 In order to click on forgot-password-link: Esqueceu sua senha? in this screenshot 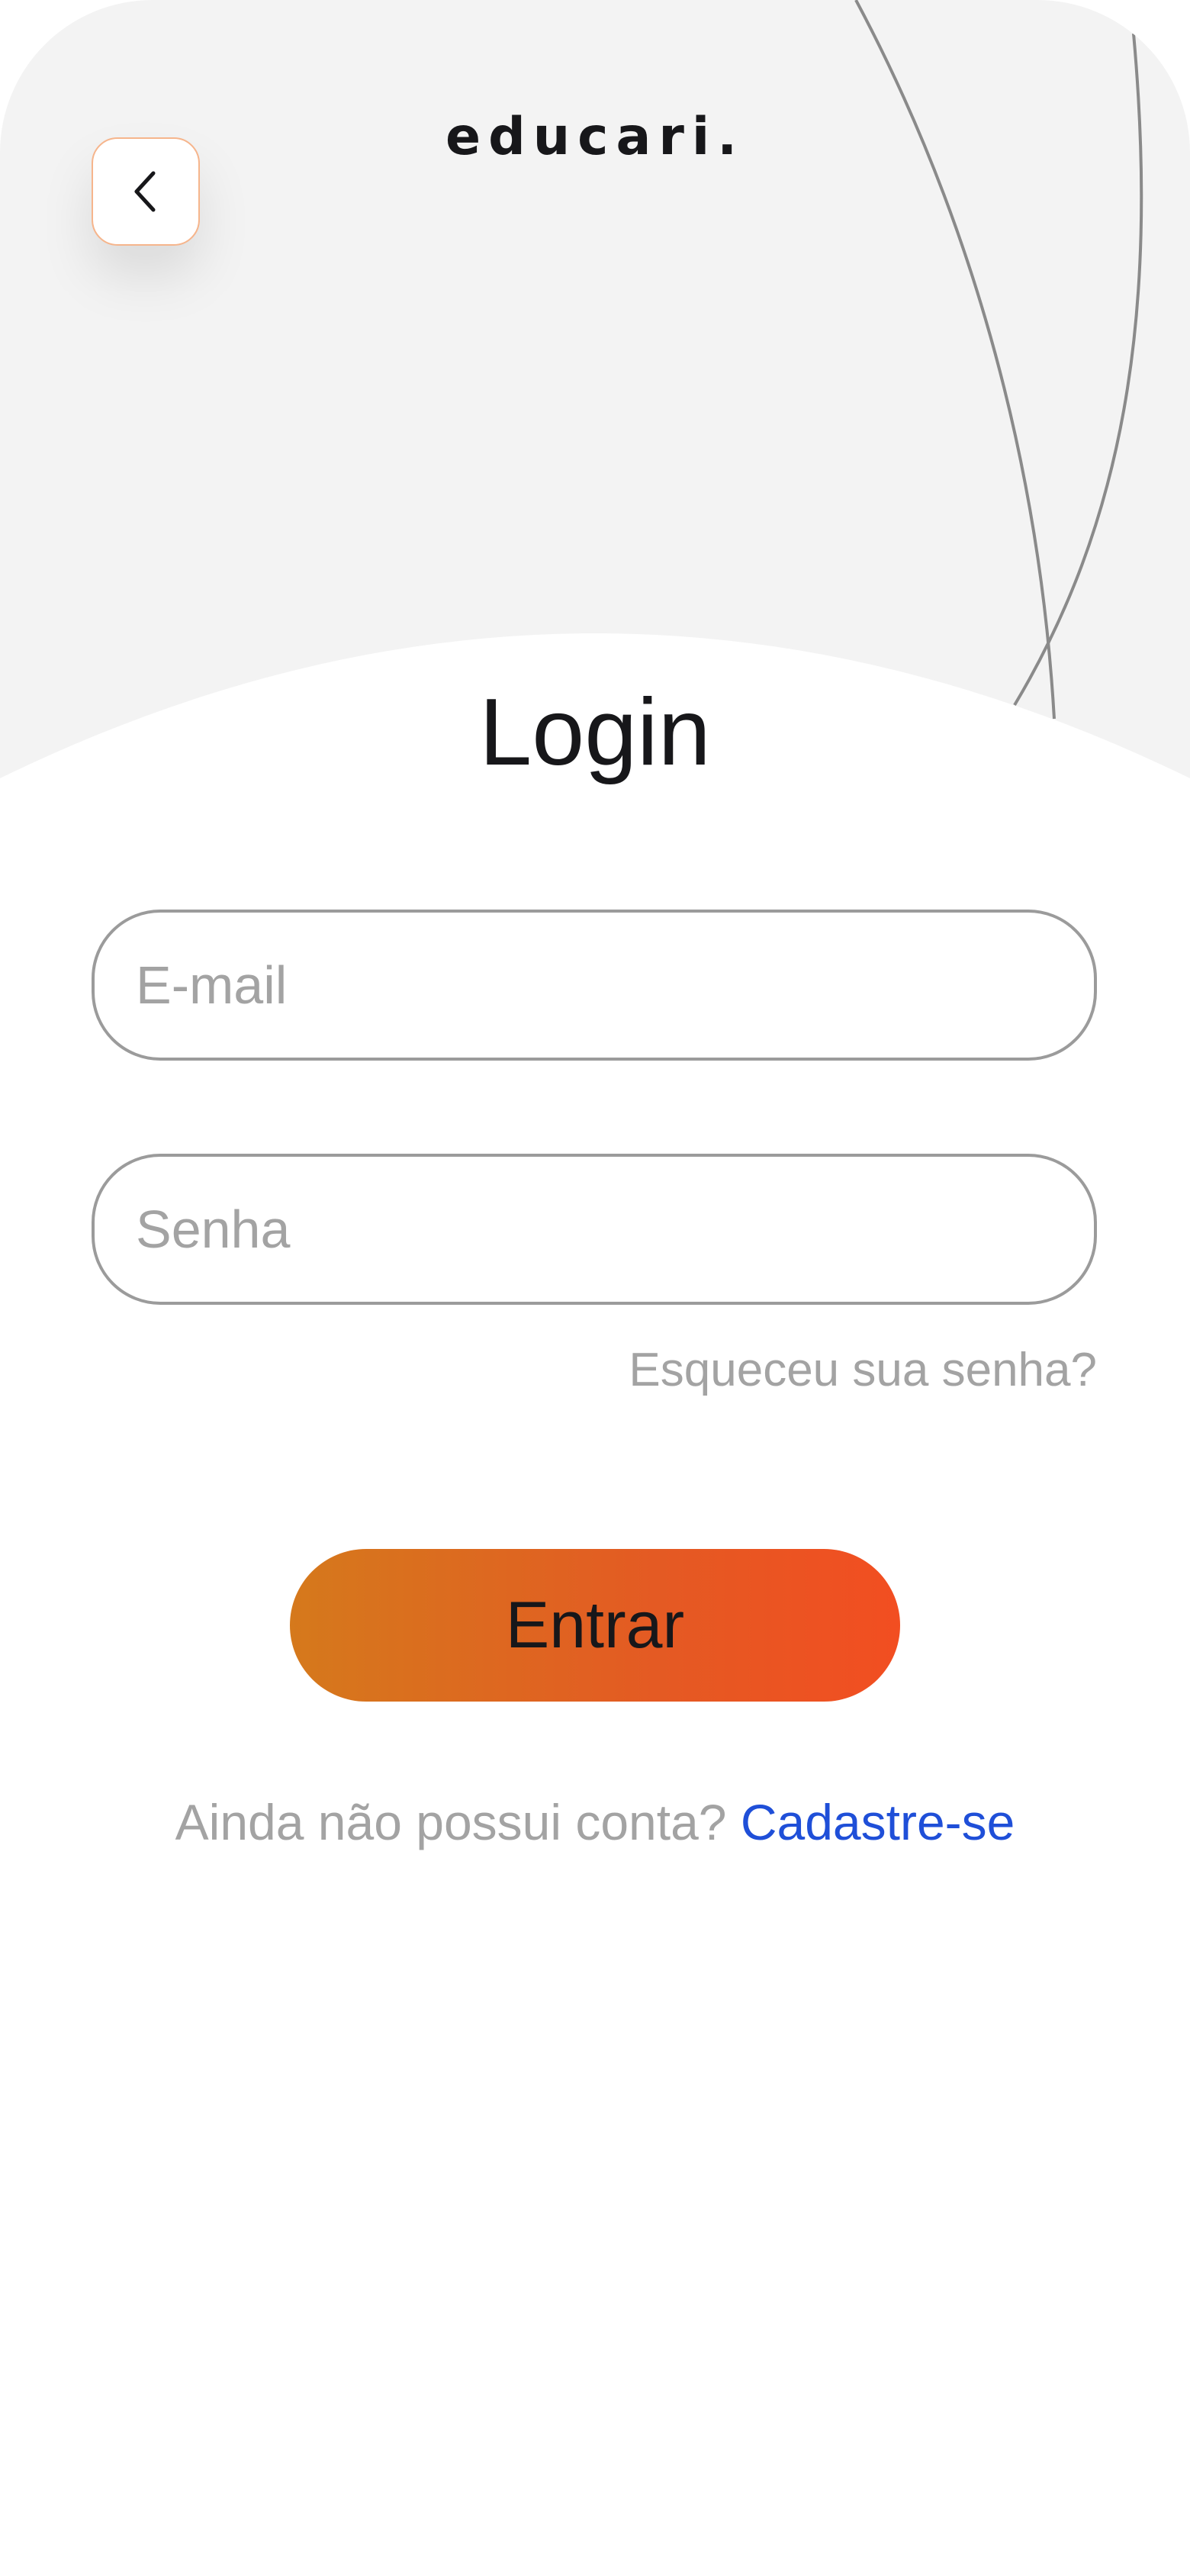, I will do `click(863, 1370)`.